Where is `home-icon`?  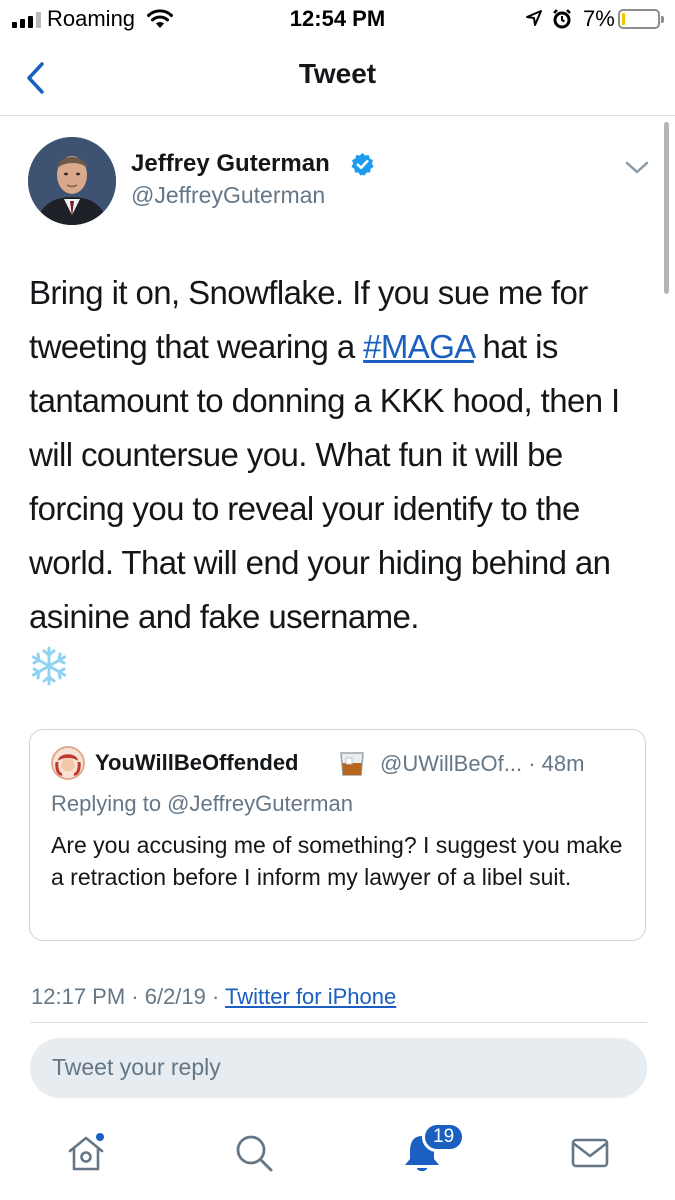
home-icon is located at coordinates (86, 1153).